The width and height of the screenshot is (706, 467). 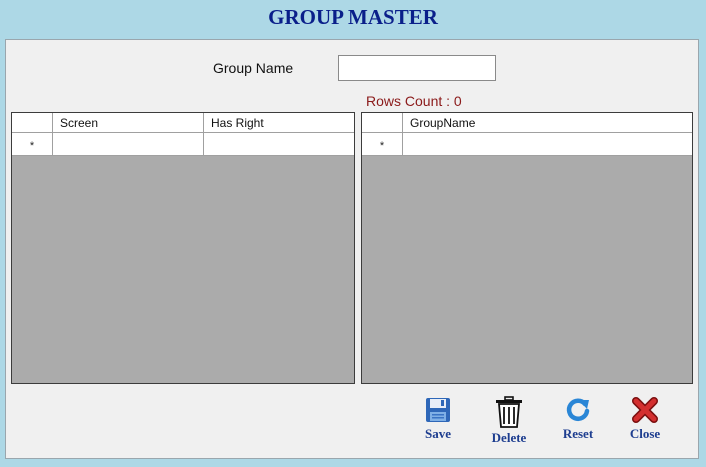 I want to click on save-button: Save, so click(x=438, y=421).